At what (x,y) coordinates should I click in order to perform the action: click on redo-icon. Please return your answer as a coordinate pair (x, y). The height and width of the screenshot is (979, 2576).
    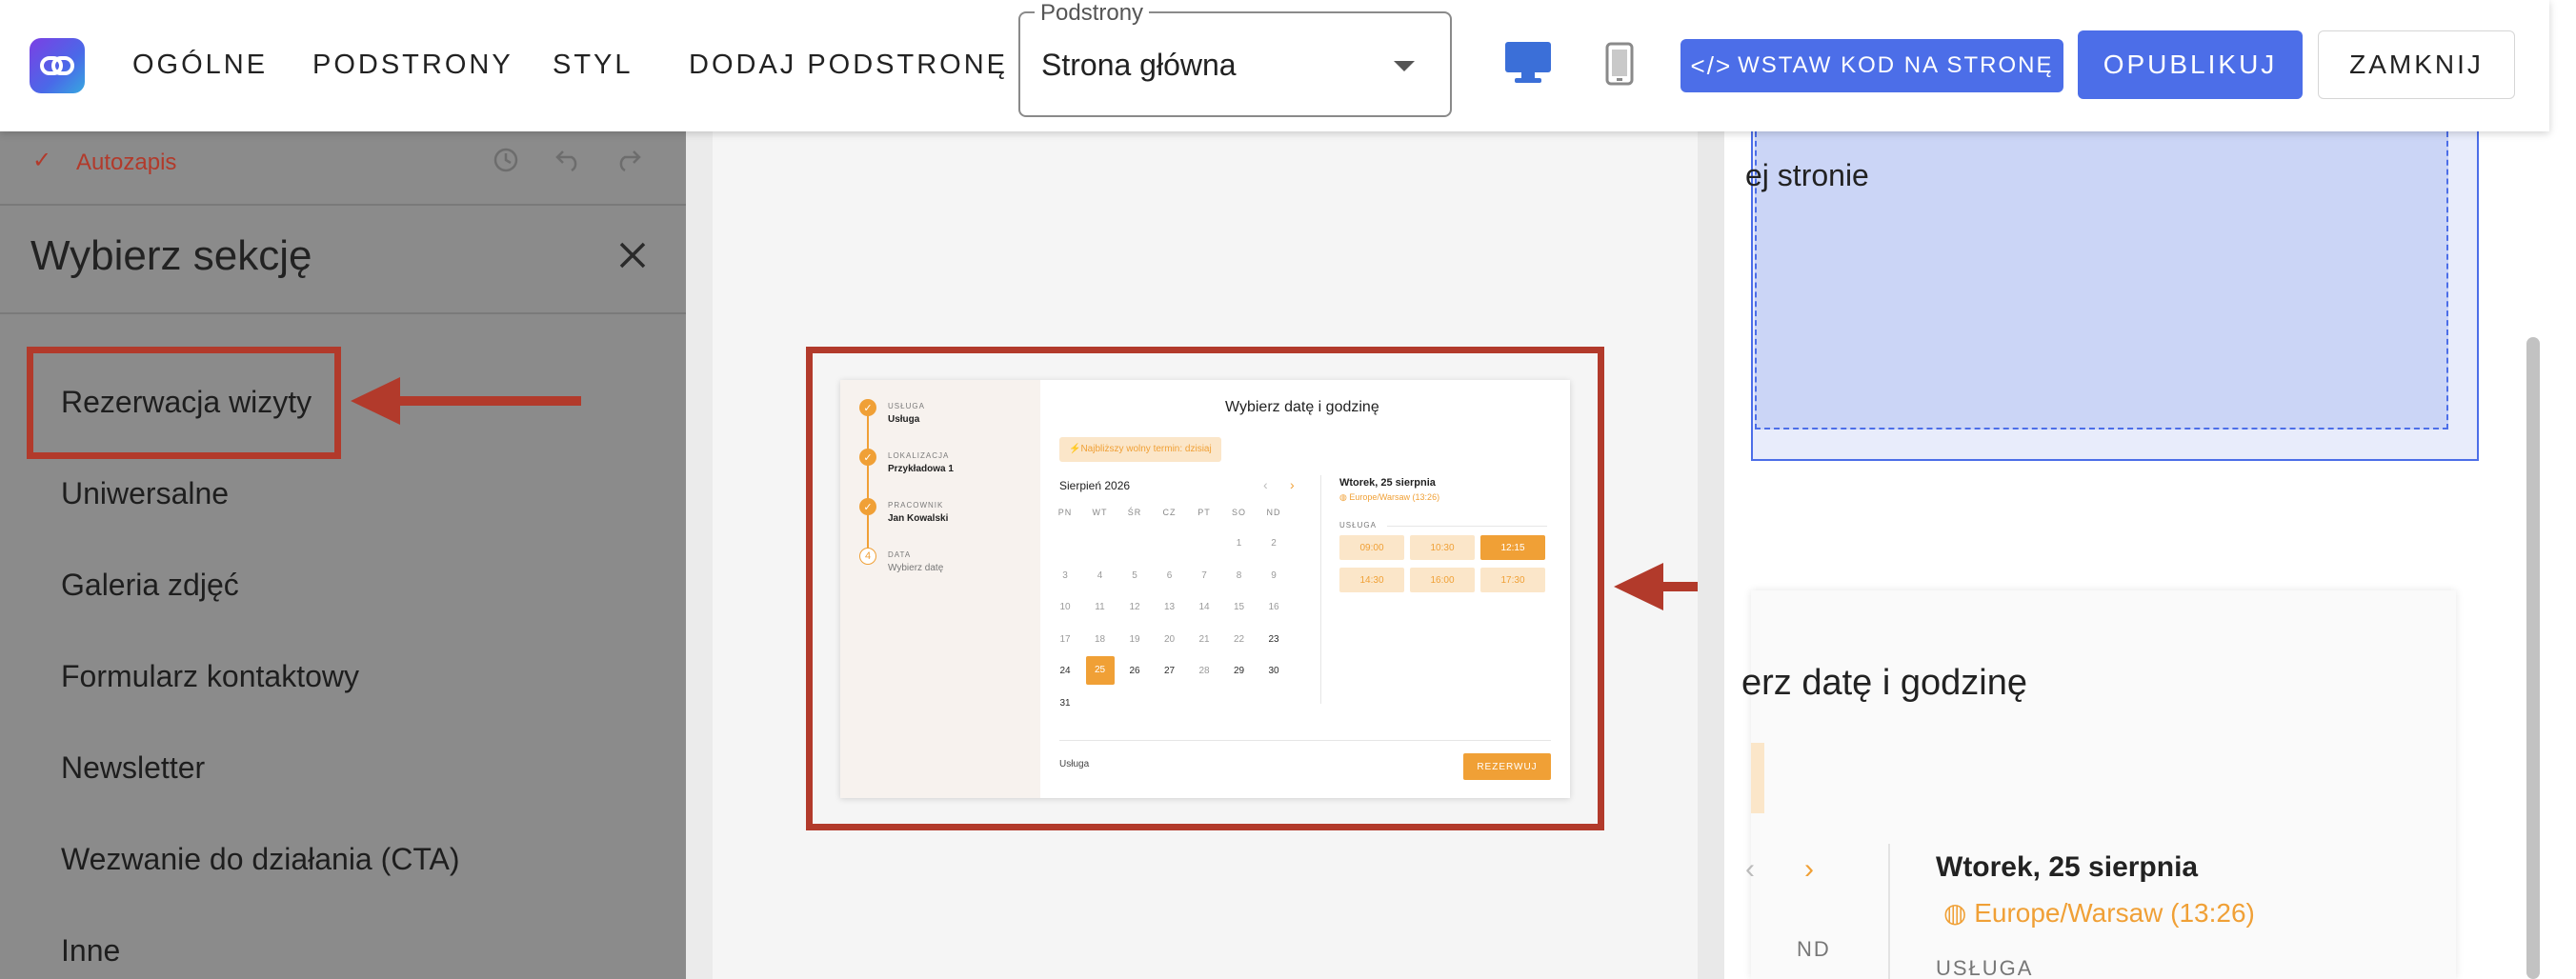
    Looking at the image, I should click on (629, 162).